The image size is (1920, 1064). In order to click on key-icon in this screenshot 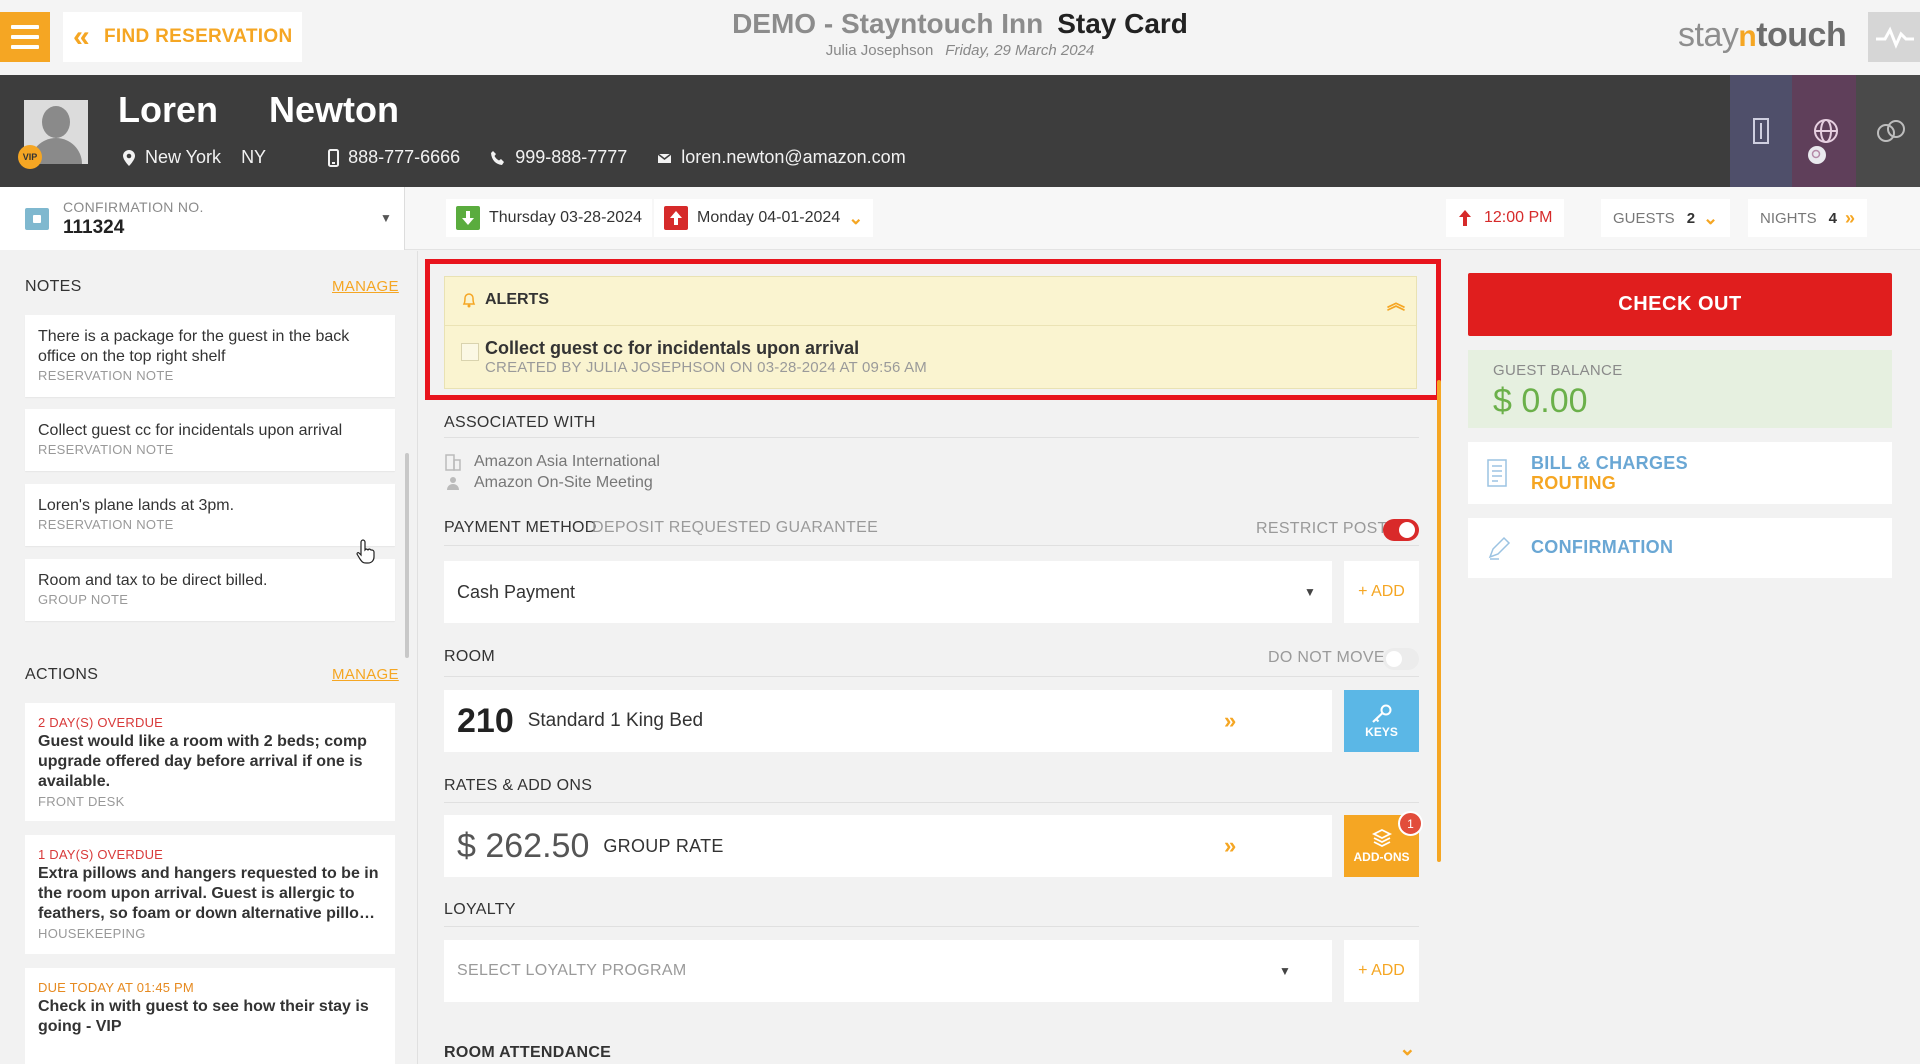, I will do `click(1381, 713)`.